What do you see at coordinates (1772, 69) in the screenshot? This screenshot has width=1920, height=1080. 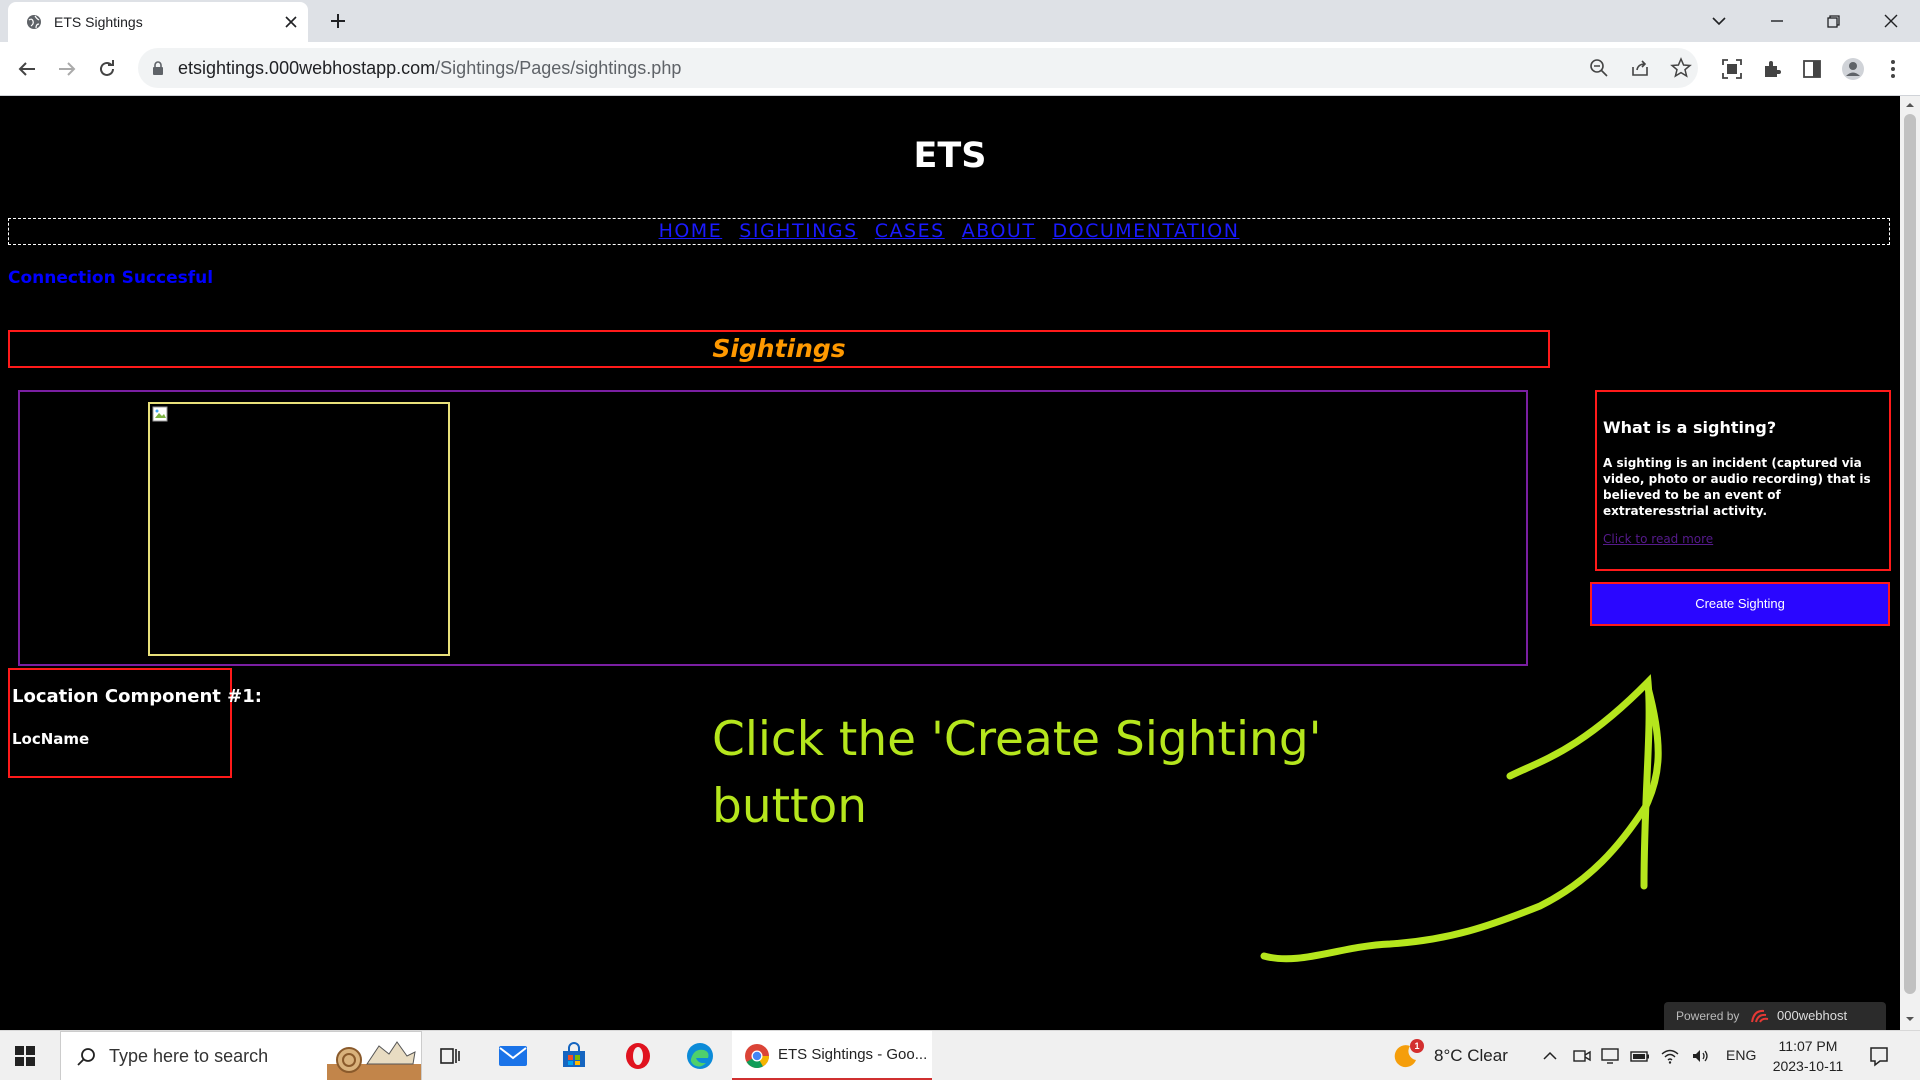 I see `extensions-icon` at bounding box center [1772, 69].